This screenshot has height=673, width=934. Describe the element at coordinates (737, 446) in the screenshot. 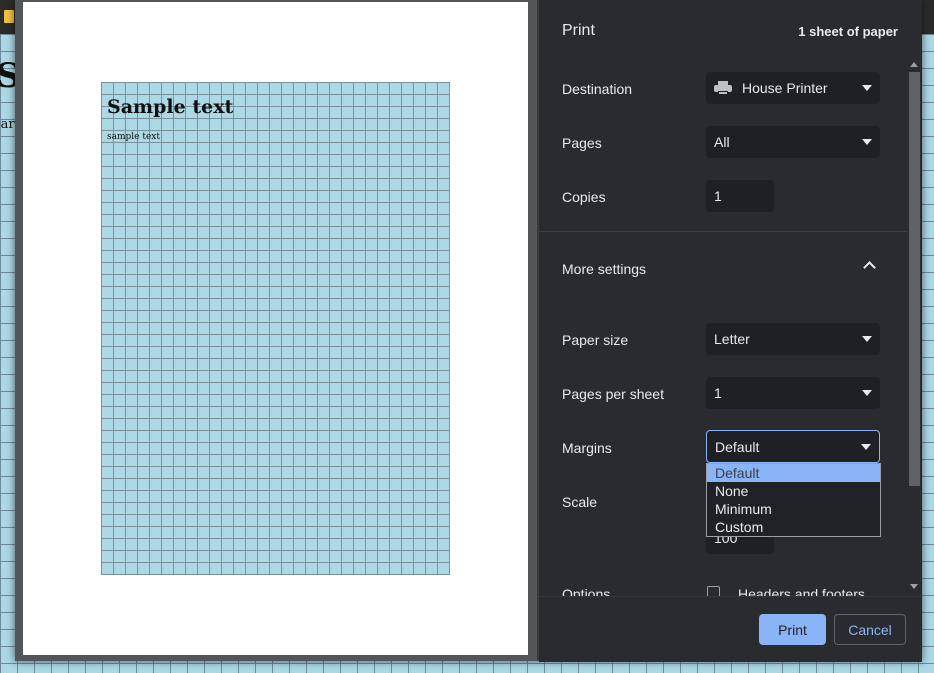

I see `margins-value: Default` at that location.